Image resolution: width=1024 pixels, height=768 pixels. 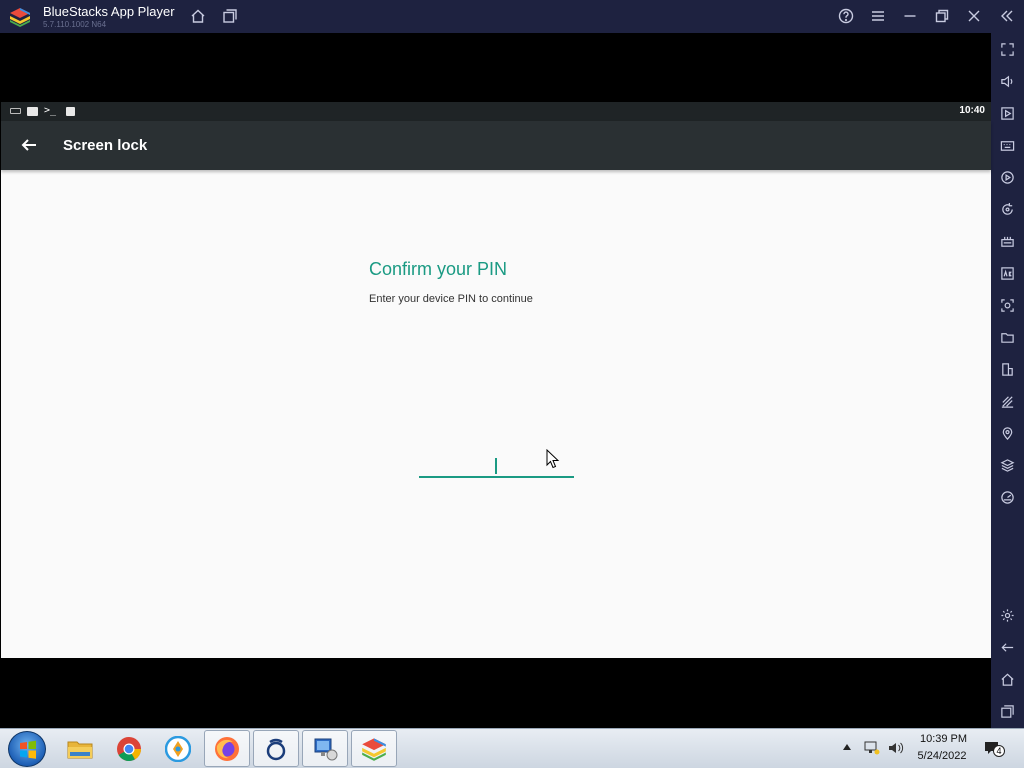 What do you see at coordinates (999, 751) in the screenshot?
I see `notification-count-badge: 4` at bounding box center [999, 751].